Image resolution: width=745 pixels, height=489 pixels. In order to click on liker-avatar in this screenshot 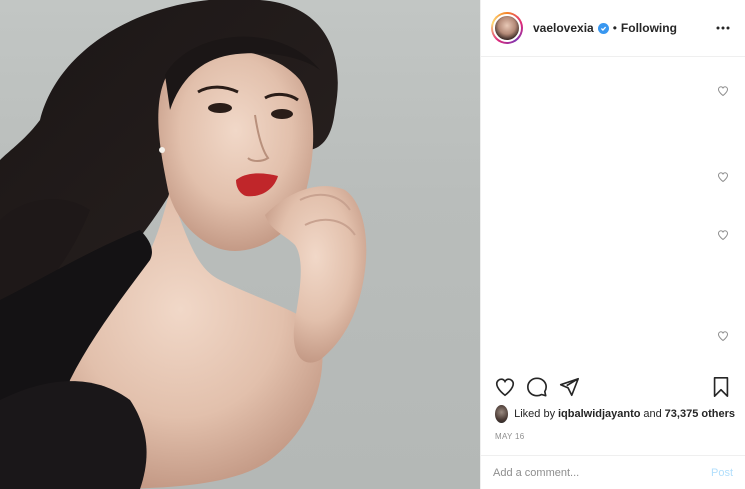, I will do `click(502, 414)`.